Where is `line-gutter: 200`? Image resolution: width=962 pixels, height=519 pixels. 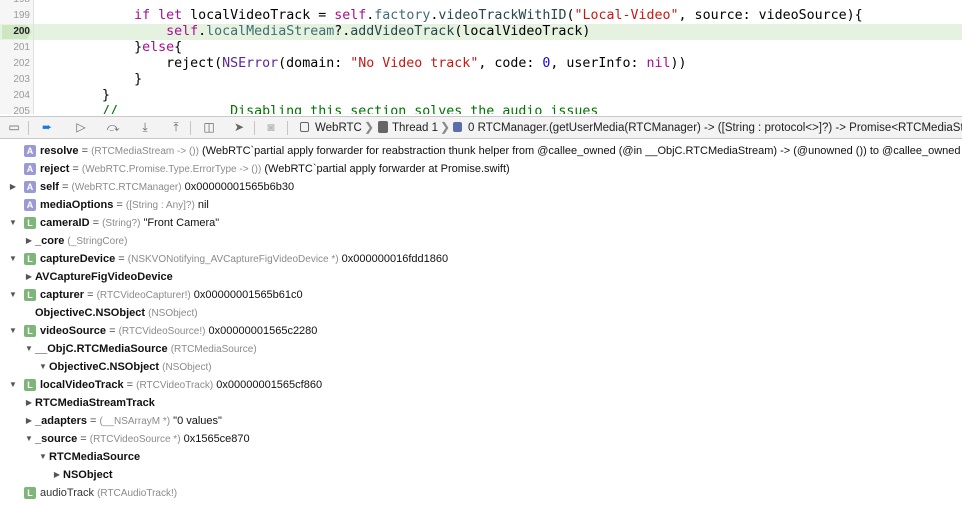 line-gutter: 200 is located at coordinates (17, 32).